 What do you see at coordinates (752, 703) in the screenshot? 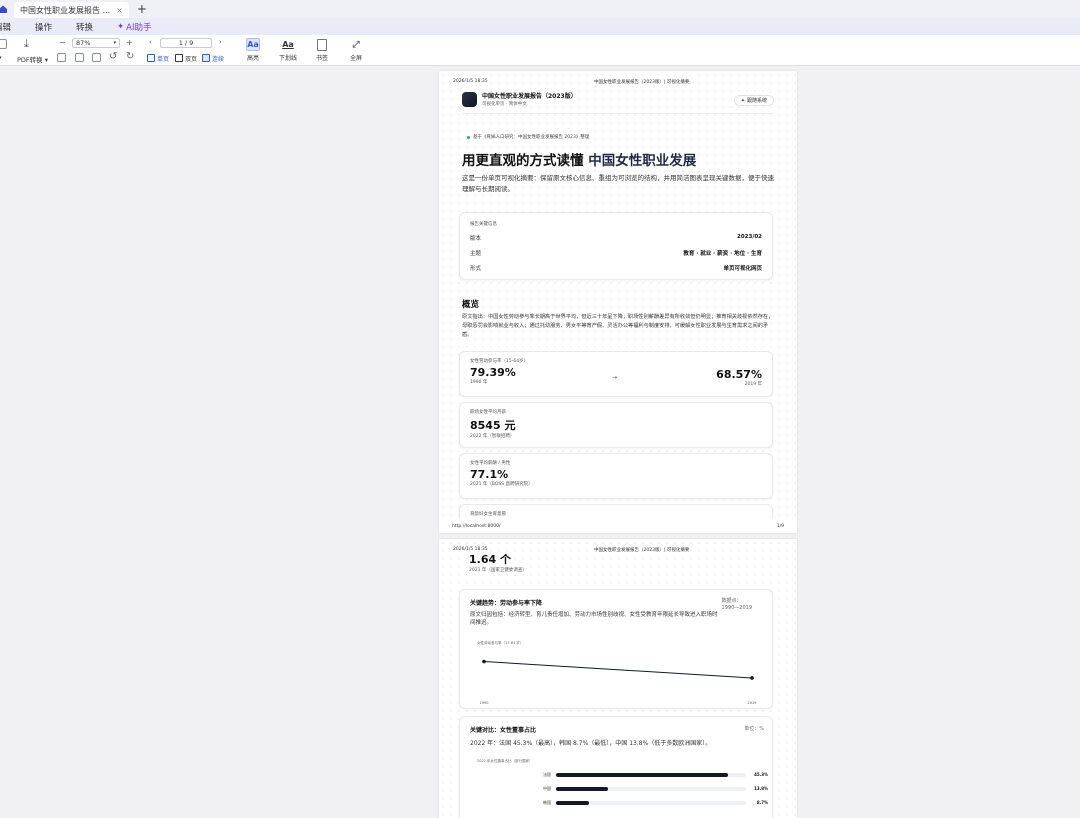
I see `trend-x-tick-label: 2019` at bounding box center [752, 703].